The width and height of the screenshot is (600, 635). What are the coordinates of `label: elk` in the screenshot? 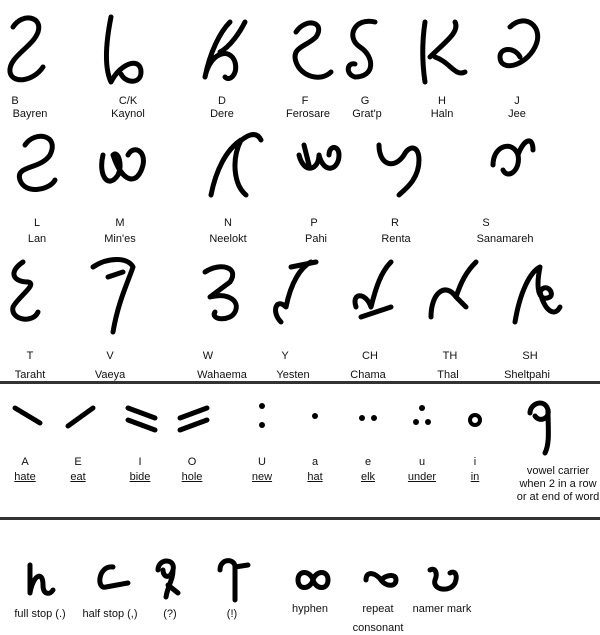 It's located at (368, 477).